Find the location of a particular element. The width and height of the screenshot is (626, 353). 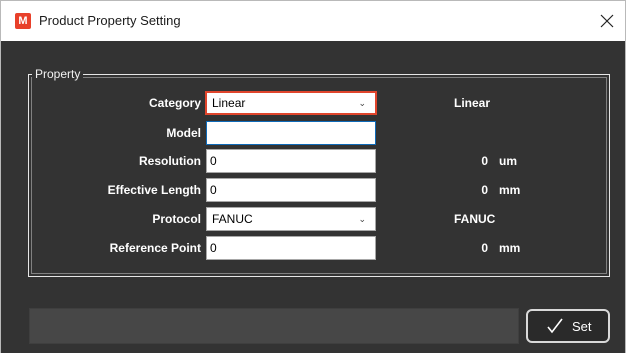

resolution-label: Resolution is located at coordinates (170, 161).